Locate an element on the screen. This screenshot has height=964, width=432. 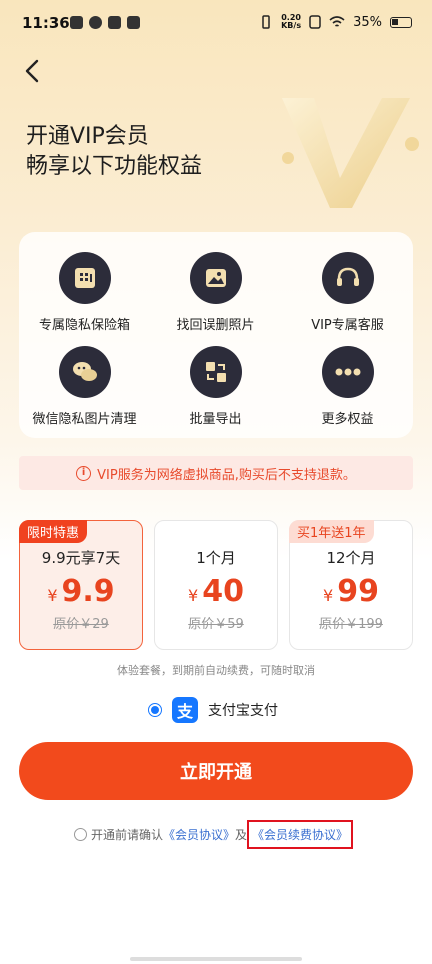
plan-card-yearly: 买1年送1年 12个月 ¥99 原价￥199 is located at coordinates (351, 585).